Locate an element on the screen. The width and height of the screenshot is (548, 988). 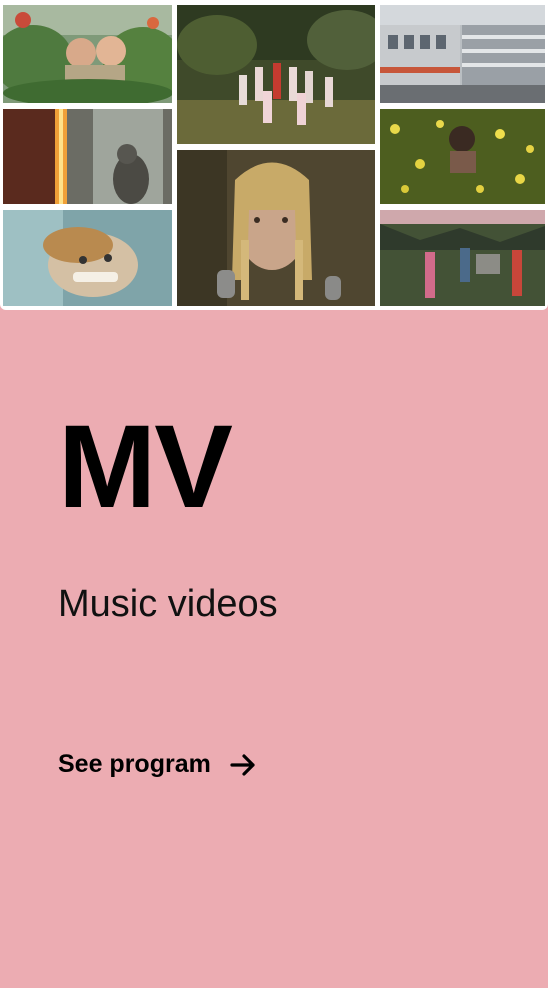
arrow-right-icon is located at coordinates (242, 764).